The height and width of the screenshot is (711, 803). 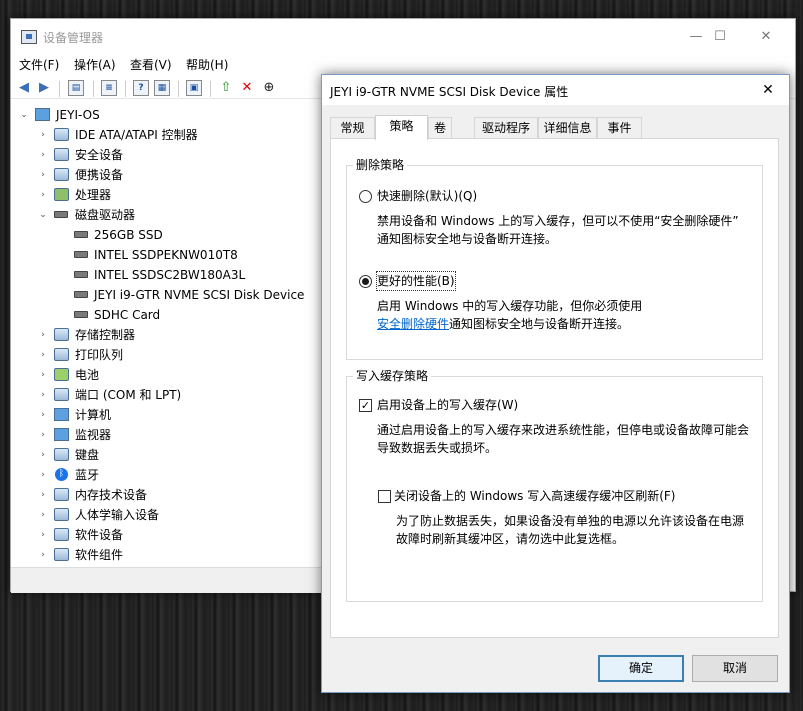 What do you see at coordinates (162, 88) in the screenshot?
I see `view-icon: ▦` at bounding box center [162, 88].